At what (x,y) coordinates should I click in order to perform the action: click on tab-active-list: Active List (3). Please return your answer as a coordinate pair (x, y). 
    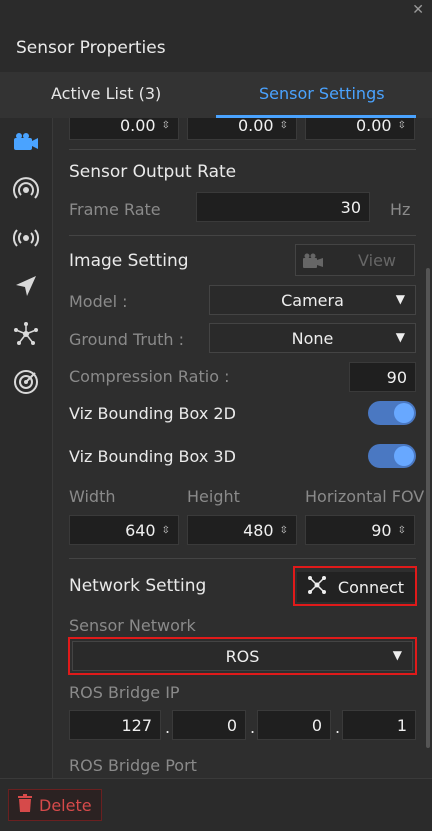
    Looking at the image, I should click on (106, 93).